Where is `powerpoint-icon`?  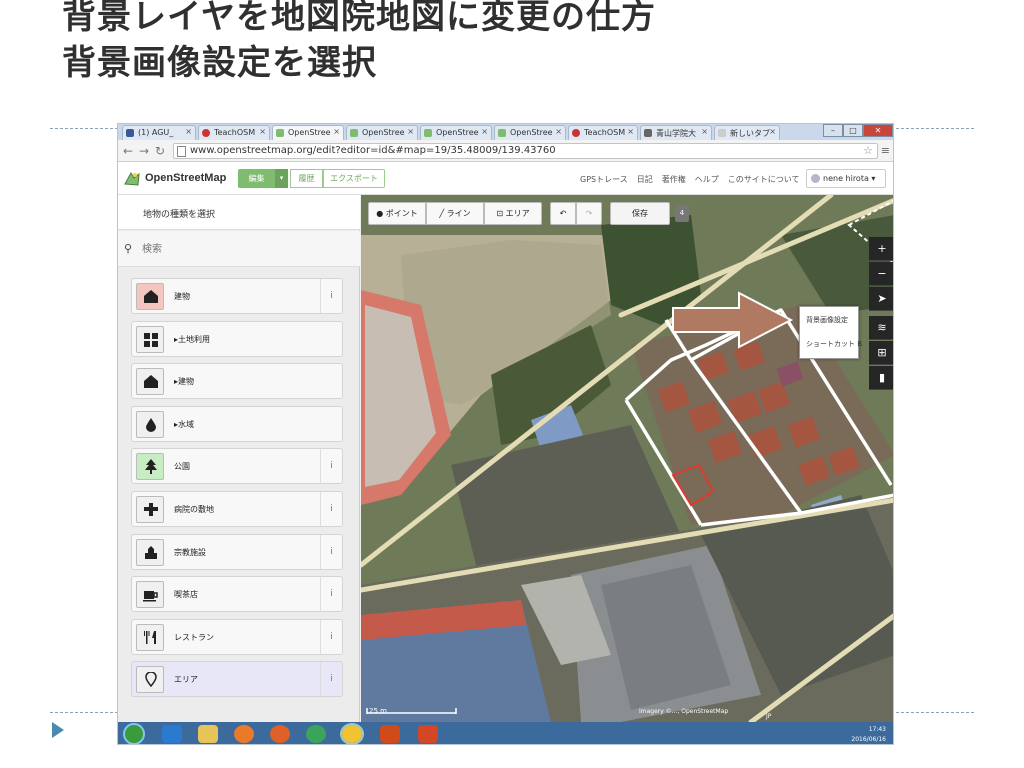 powerpoint-icon is located at coordinates (428, 734).